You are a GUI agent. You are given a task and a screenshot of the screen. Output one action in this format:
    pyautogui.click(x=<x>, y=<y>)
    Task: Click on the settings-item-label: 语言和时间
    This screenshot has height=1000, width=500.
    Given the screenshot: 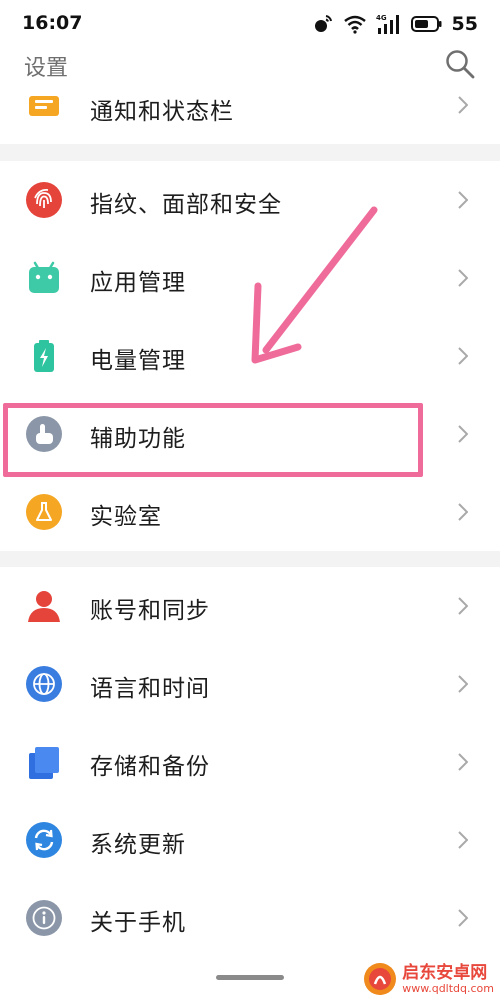 What is the action you would take?
    pyautogui.click(x=150, y=689)
    